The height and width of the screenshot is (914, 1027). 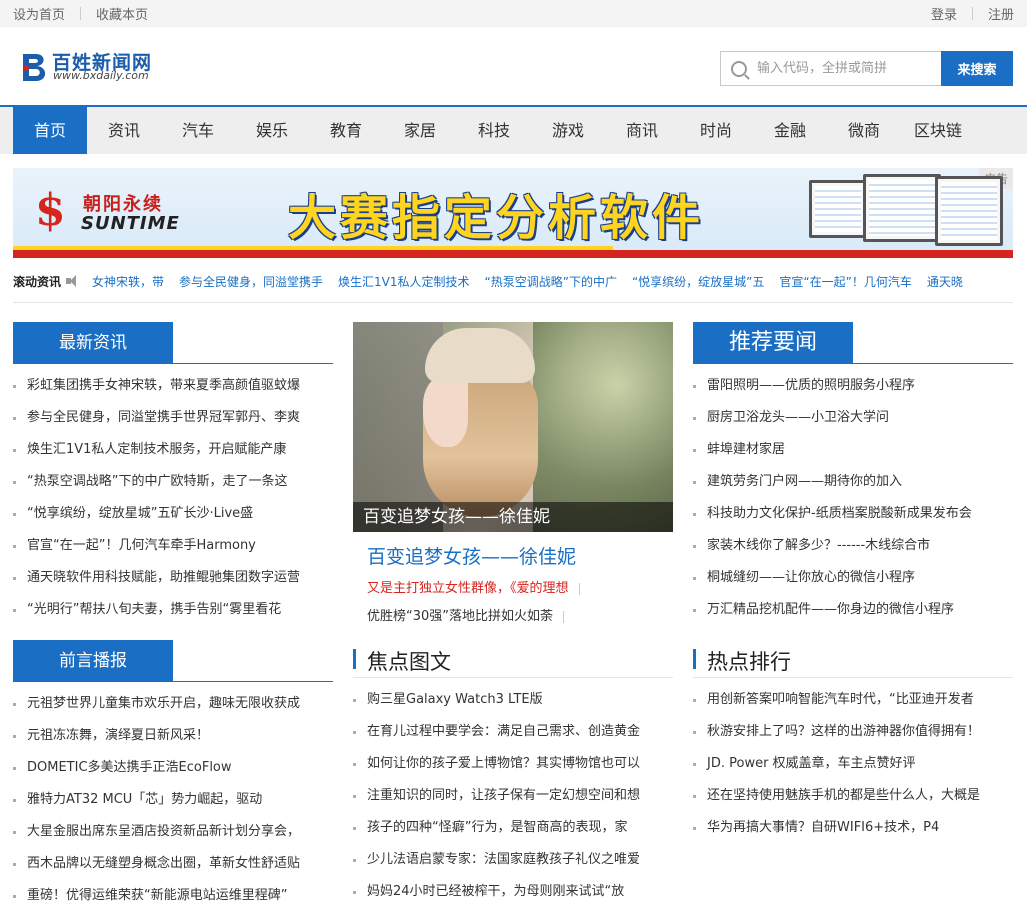 I want to click on section-header: 最新资讯, so click(x=173, y=343).